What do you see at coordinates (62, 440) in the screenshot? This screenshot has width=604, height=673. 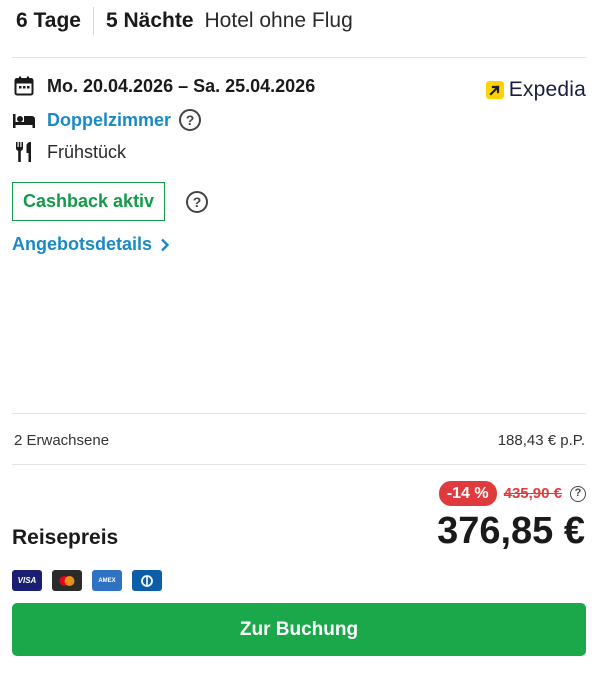 I see `traveler-count: 2 Erwachsene` at bounding box center [62, 440].